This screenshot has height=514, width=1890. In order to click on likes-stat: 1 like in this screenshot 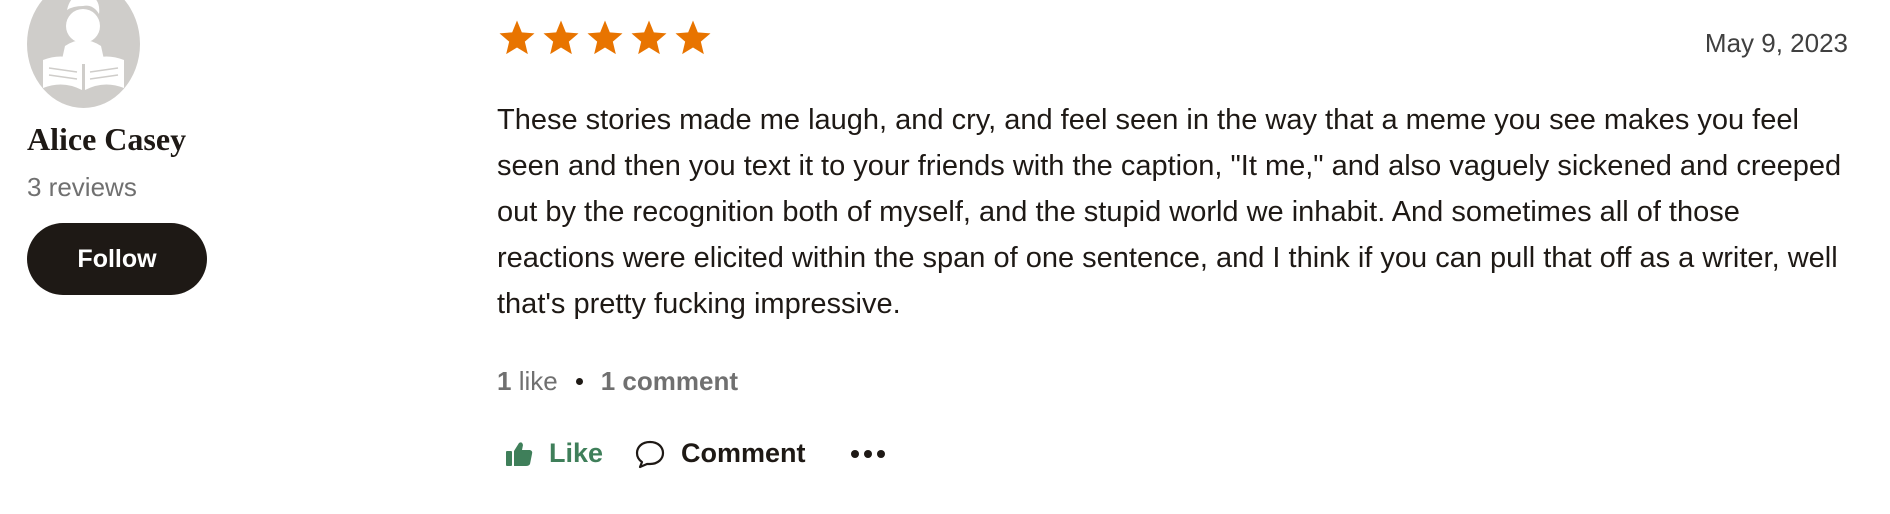, I will do `click(527, 381)`.